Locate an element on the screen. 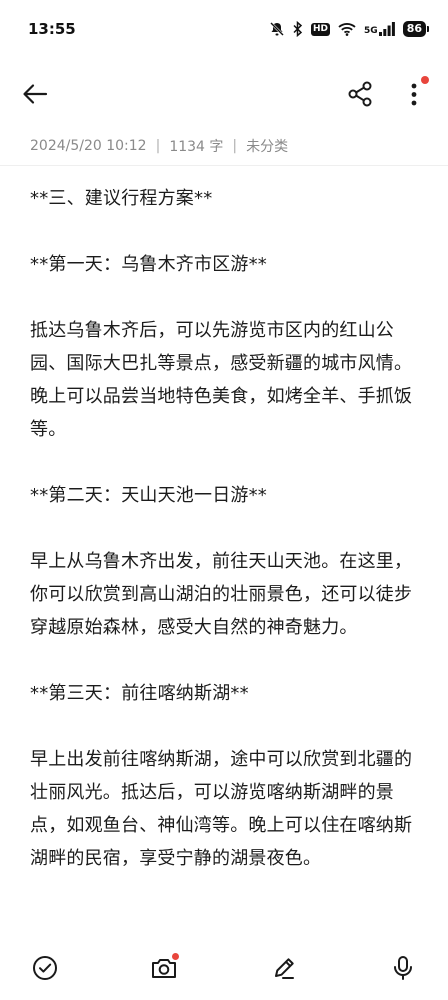 The width and height of the screenshot is (448, 1000). note-date: 2024/5/20 10:12 is located at coordinates (88, 146).